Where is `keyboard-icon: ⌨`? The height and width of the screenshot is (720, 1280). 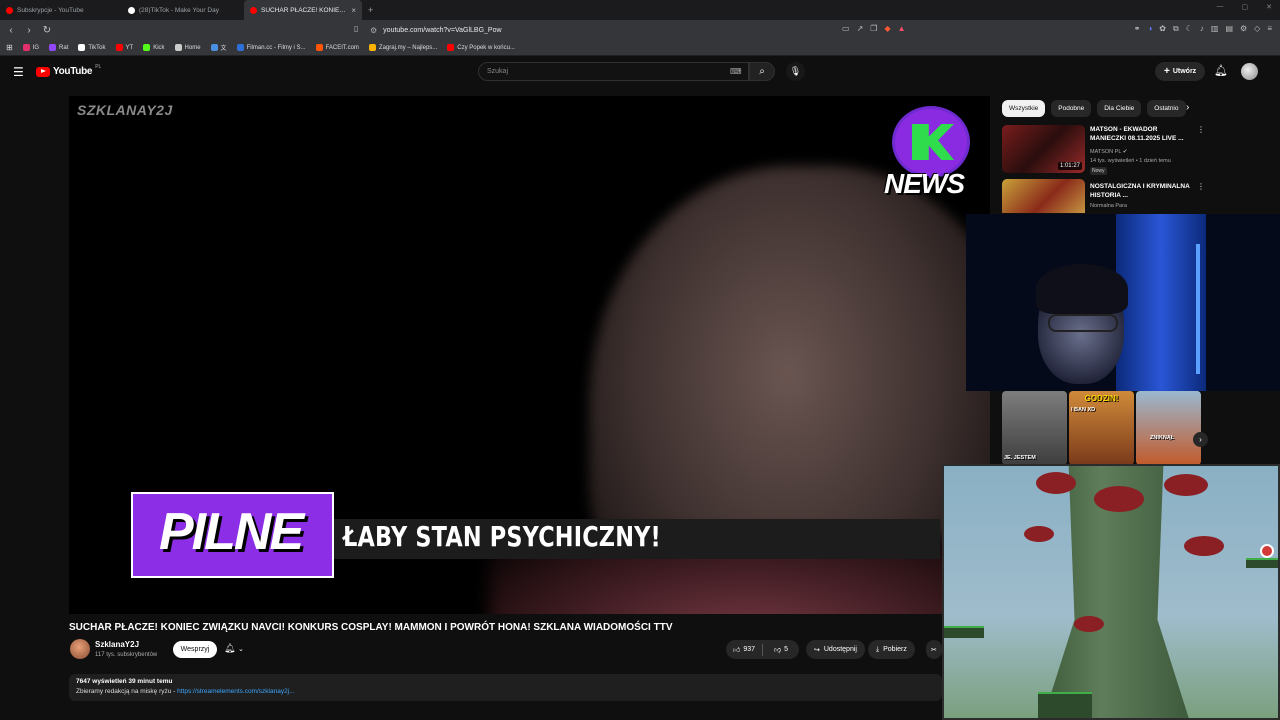
keyboard-icon: ⌨ is located at coordinates (736, 71).